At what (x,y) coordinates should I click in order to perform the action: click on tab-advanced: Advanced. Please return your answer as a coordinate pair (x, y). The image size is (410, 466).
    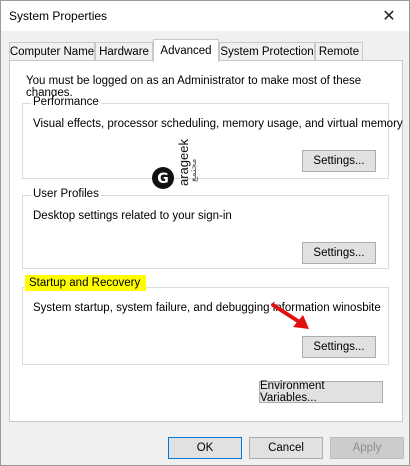
    Looking at the image, I should click on (186, 50).